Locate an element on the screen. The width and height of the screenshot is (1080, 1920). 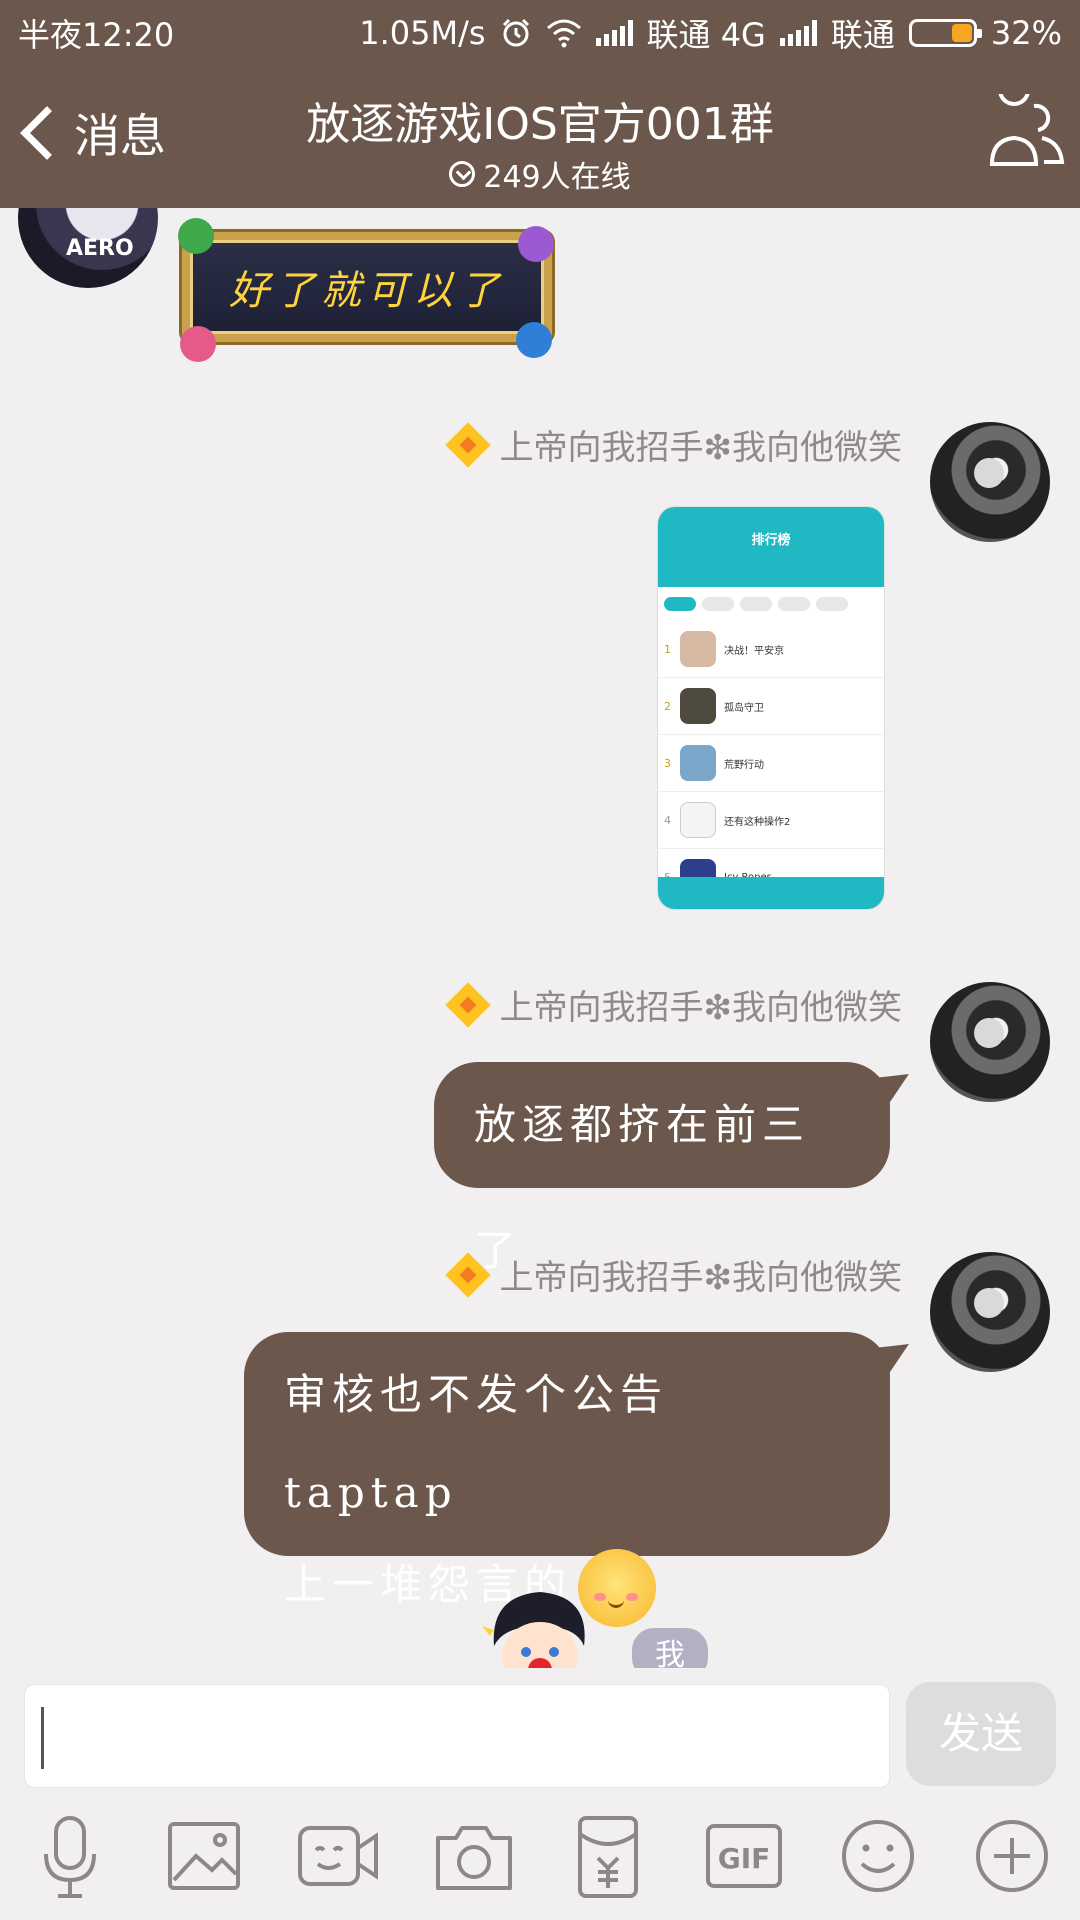
battery-percent: 32% is located at coordinates (1026, 33).